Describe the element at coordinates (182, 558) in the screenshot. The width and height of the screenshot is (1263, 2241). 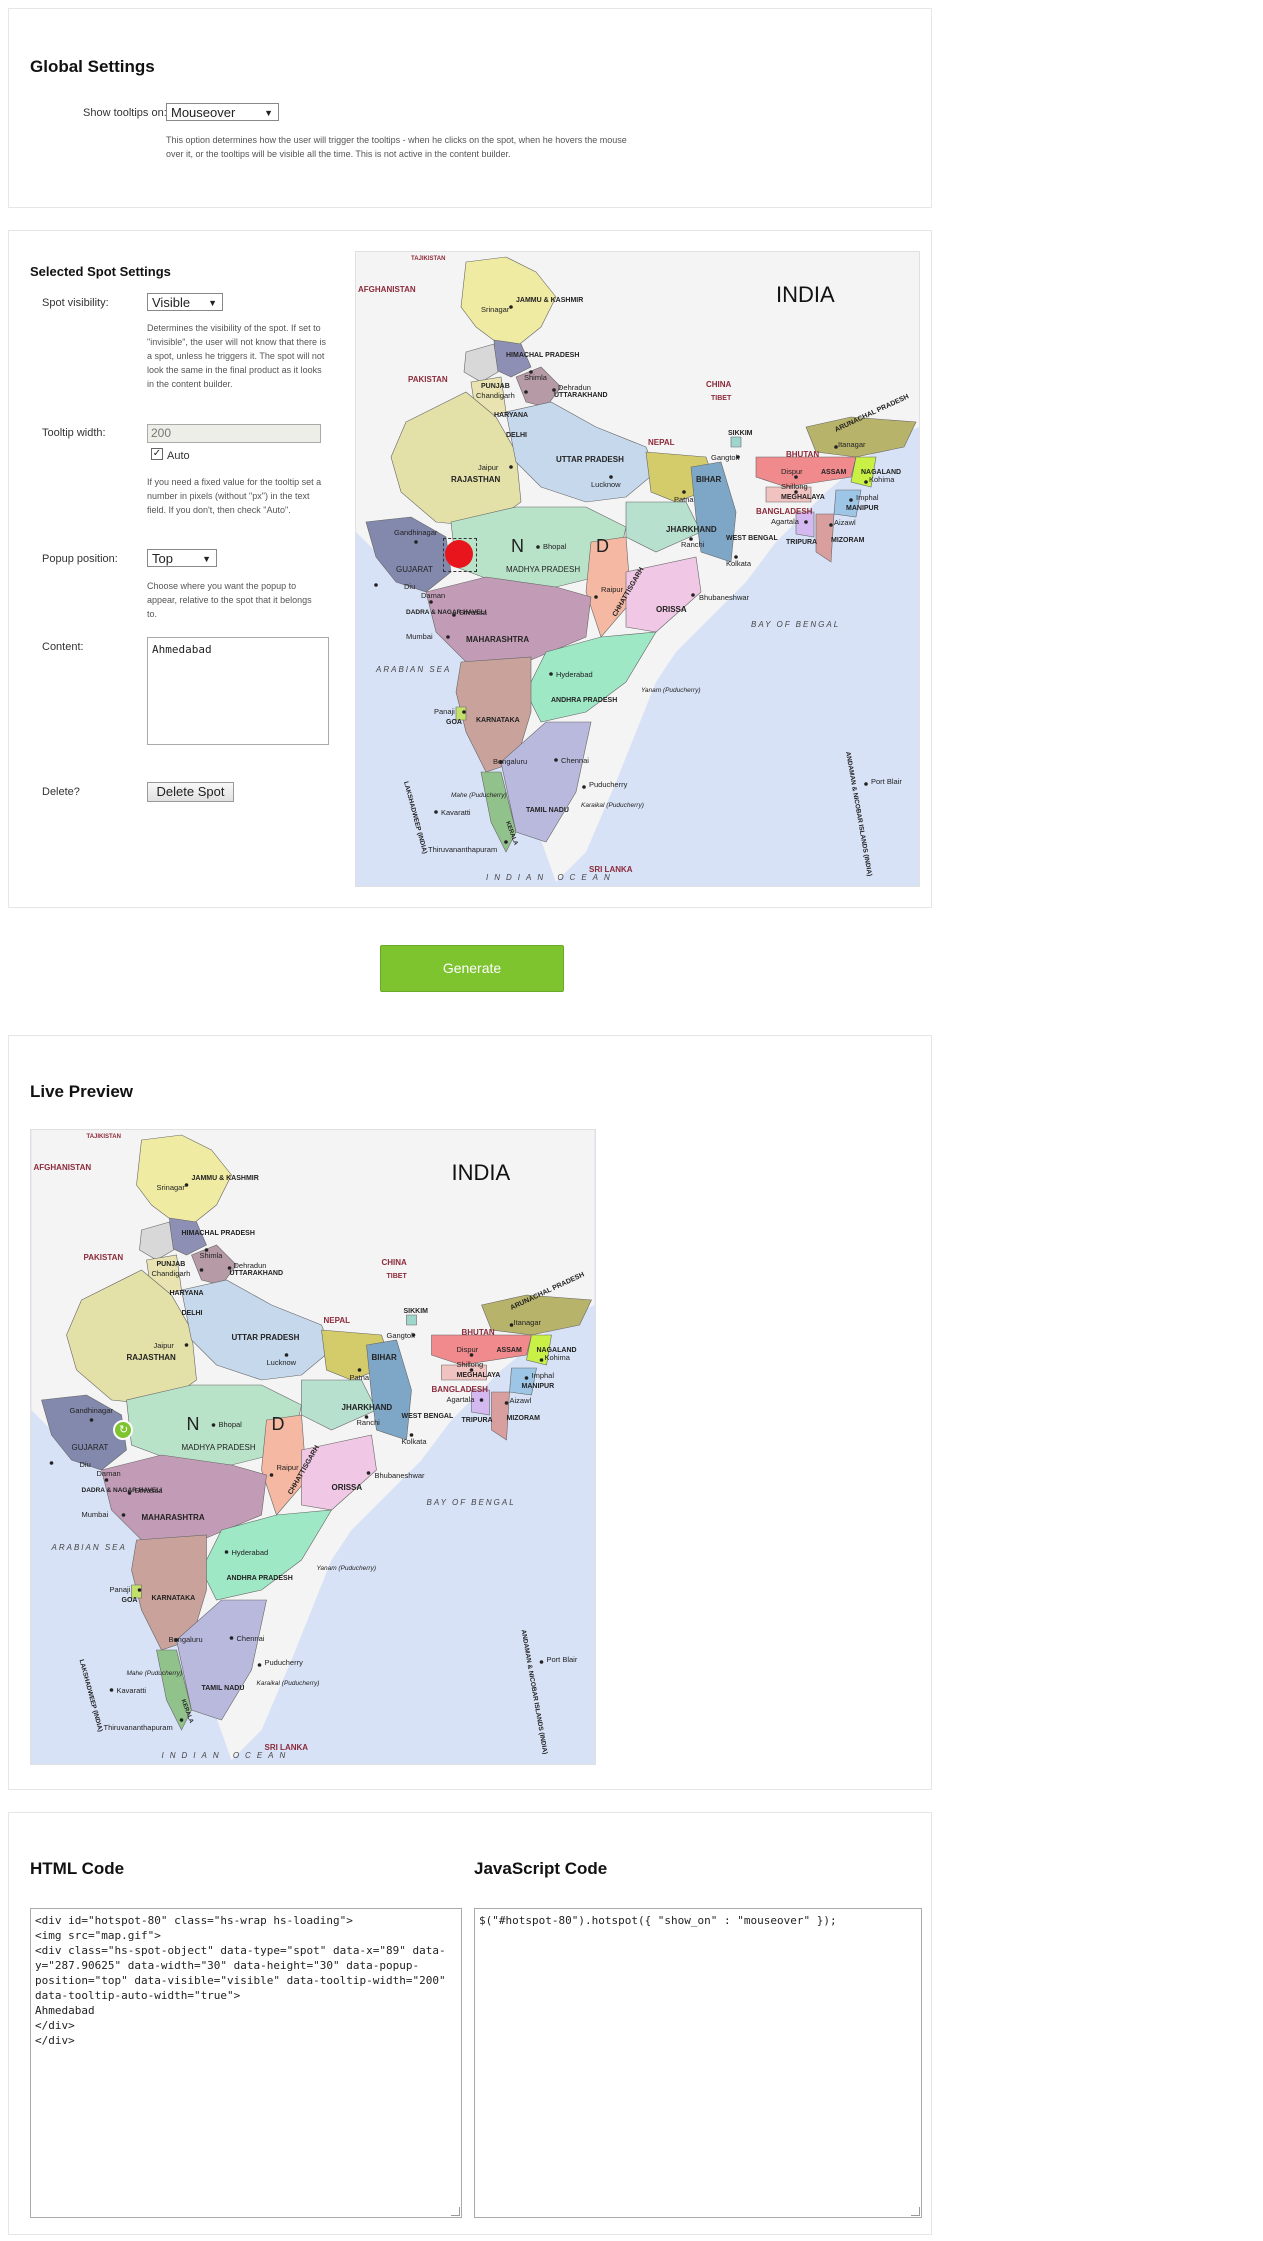
I see `popup-position-select: Top ▼` at that location.